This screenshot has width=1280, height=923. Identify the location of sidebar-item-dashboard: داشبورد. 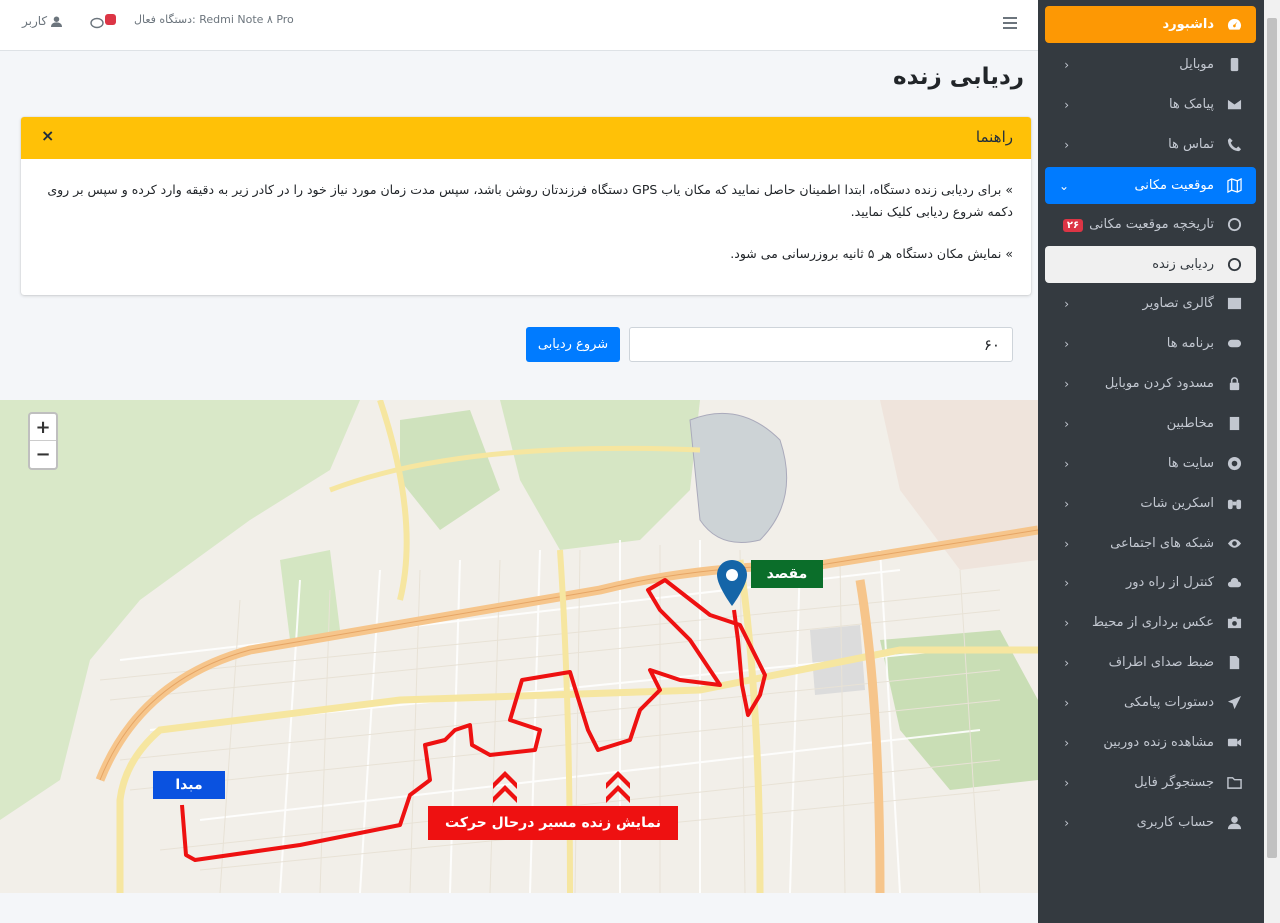
(1150, 24).